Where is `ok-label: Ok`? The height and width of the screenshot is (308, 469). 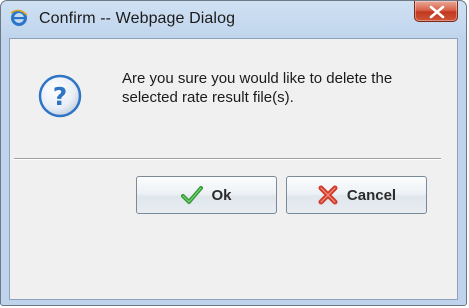 ok-label: Ok is located at coordinates (221, 195).